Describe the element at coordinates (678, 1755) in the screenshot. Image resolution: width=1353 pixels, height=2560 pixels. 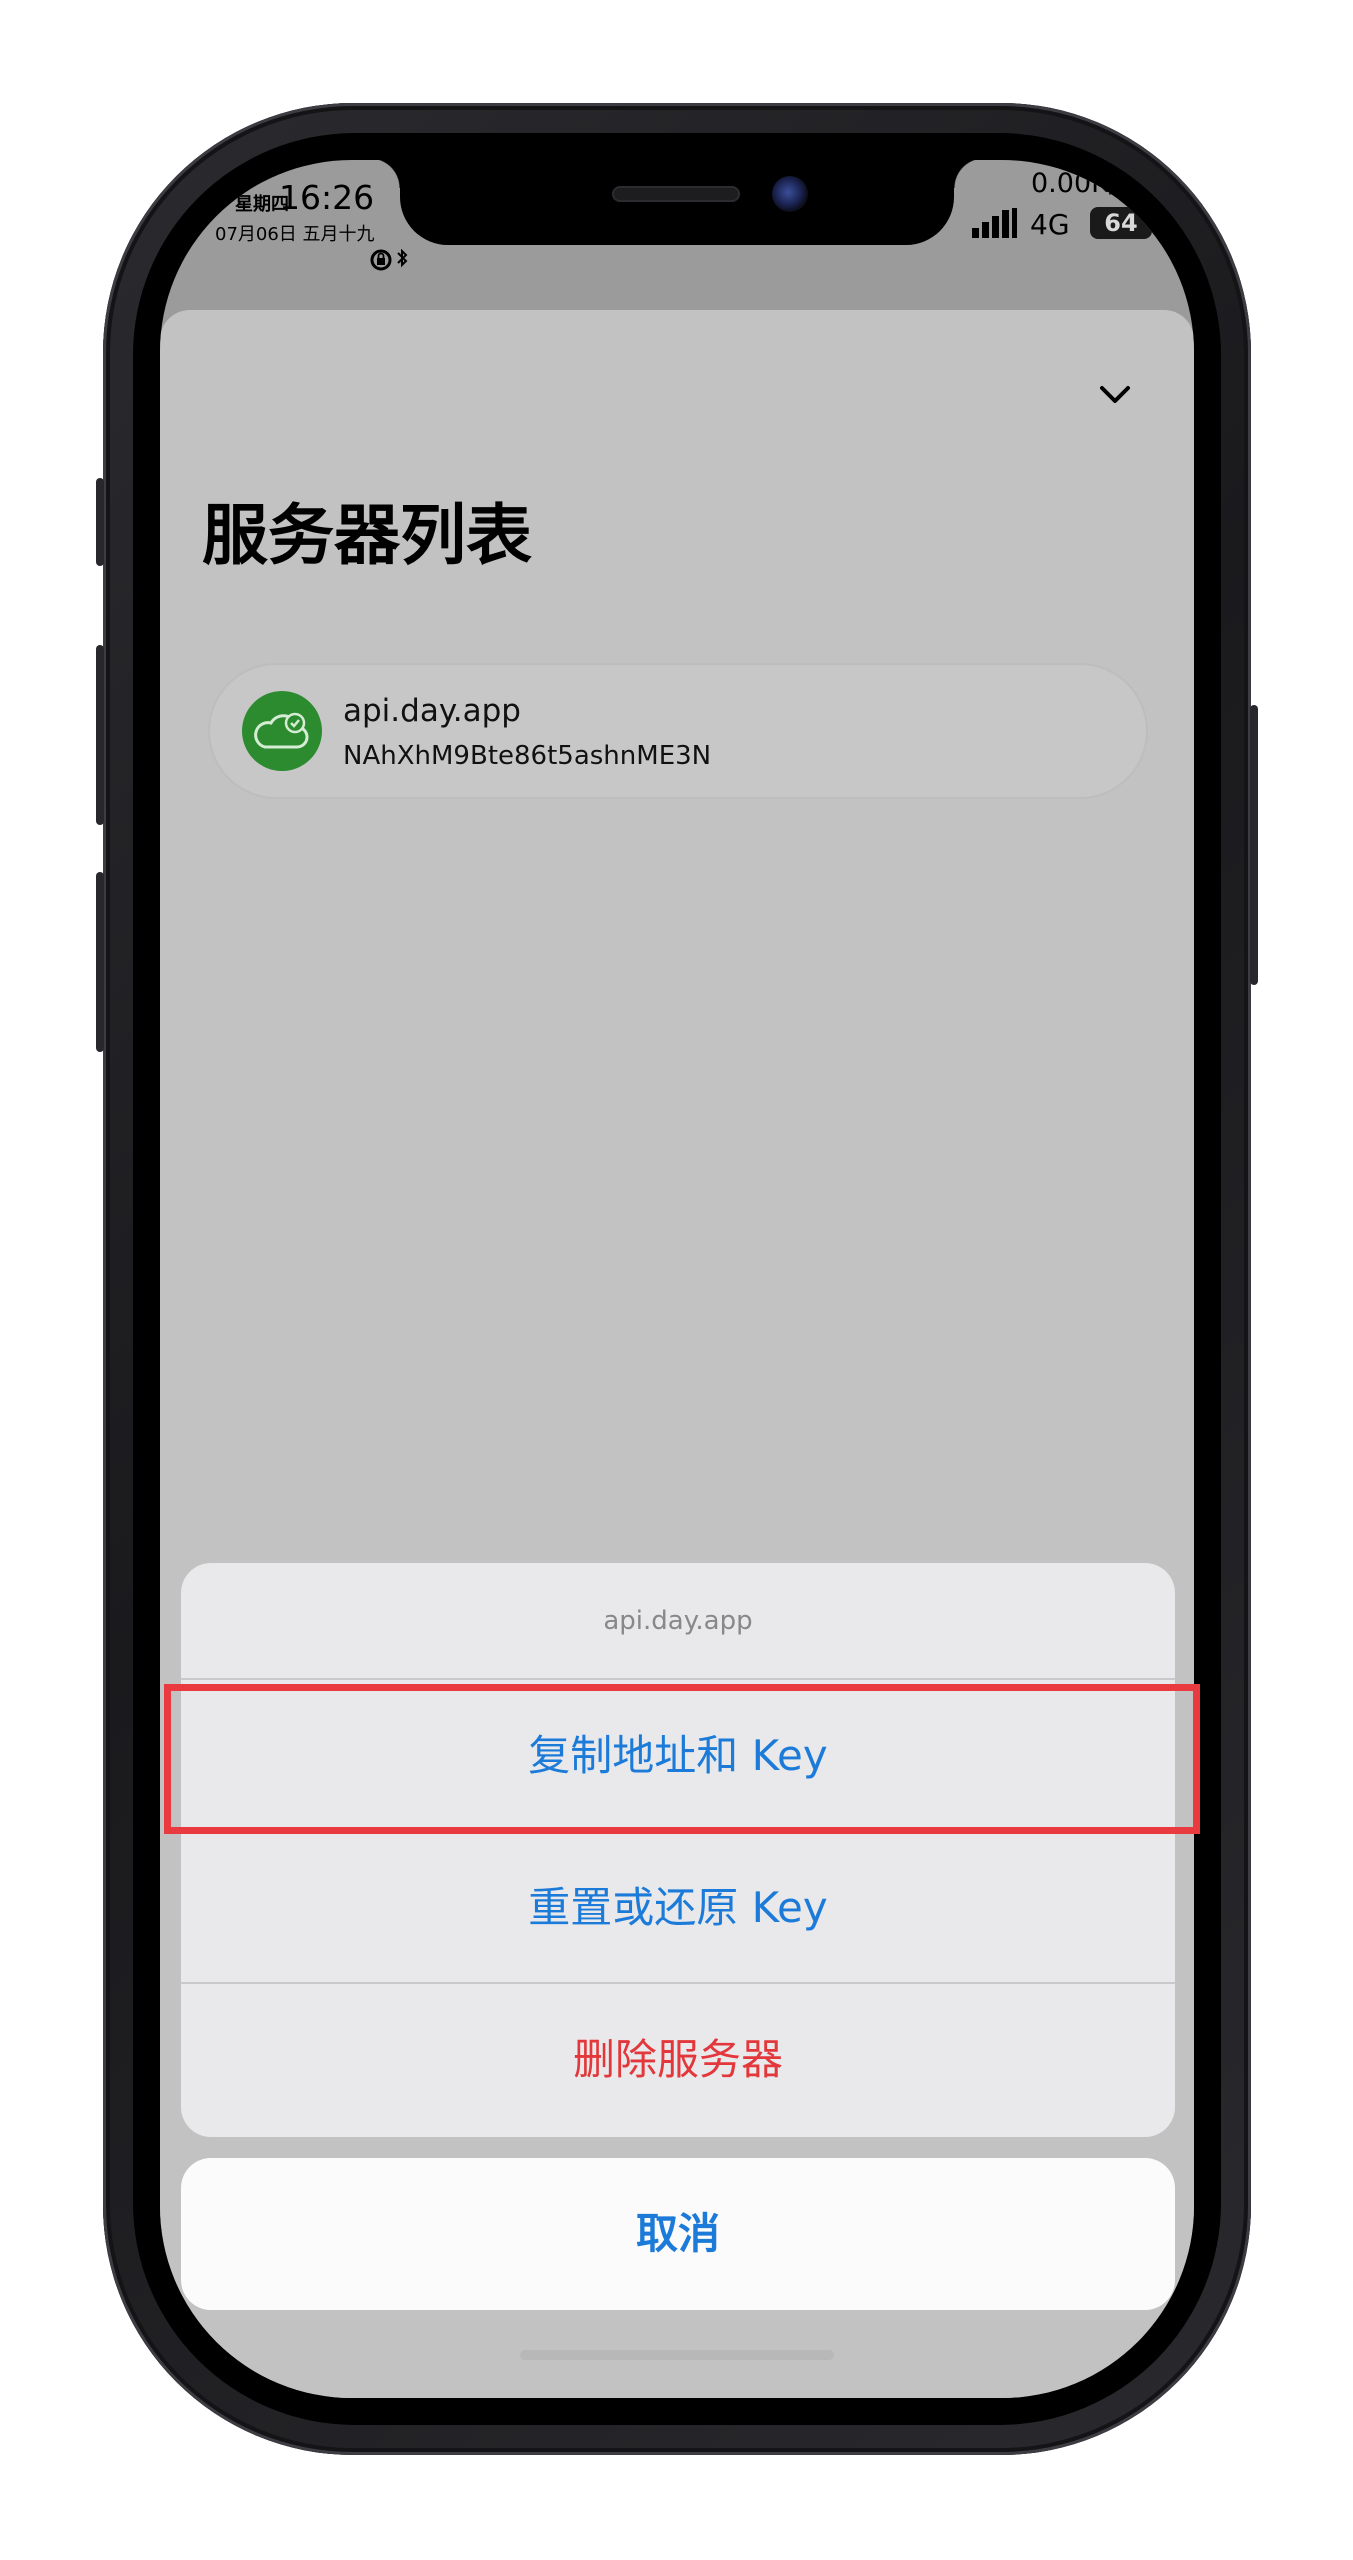
I see `copy-address-and-key-button: 复制地址和 Key` at that location.